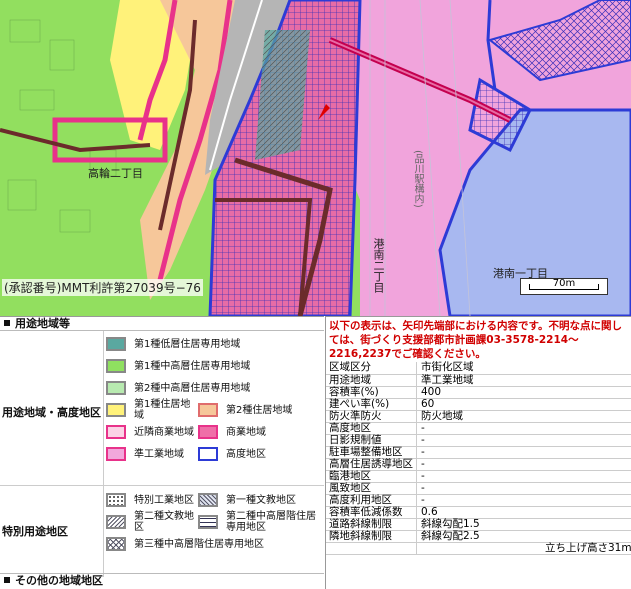 Image resolution: width=631 pixels, height=589 pixels. I want to click on legend-item: 高度地区, so click(232, 454).